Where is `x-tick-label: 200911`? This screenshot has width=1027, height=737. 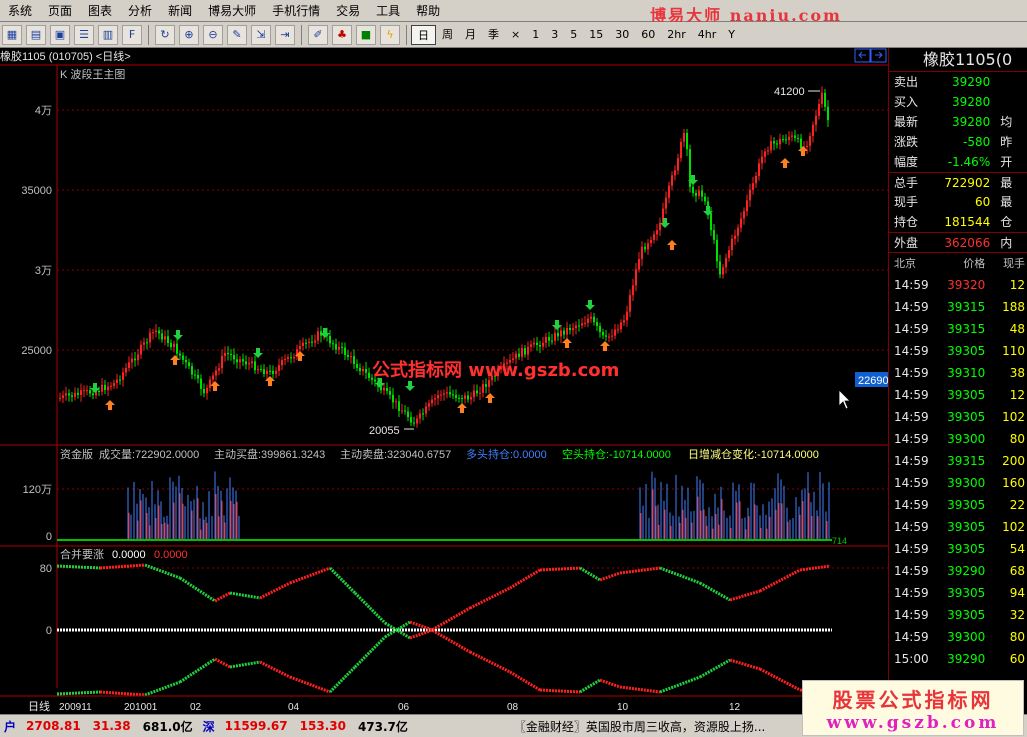
x-tick-label: 200911 is located at coordinates (75, 707).